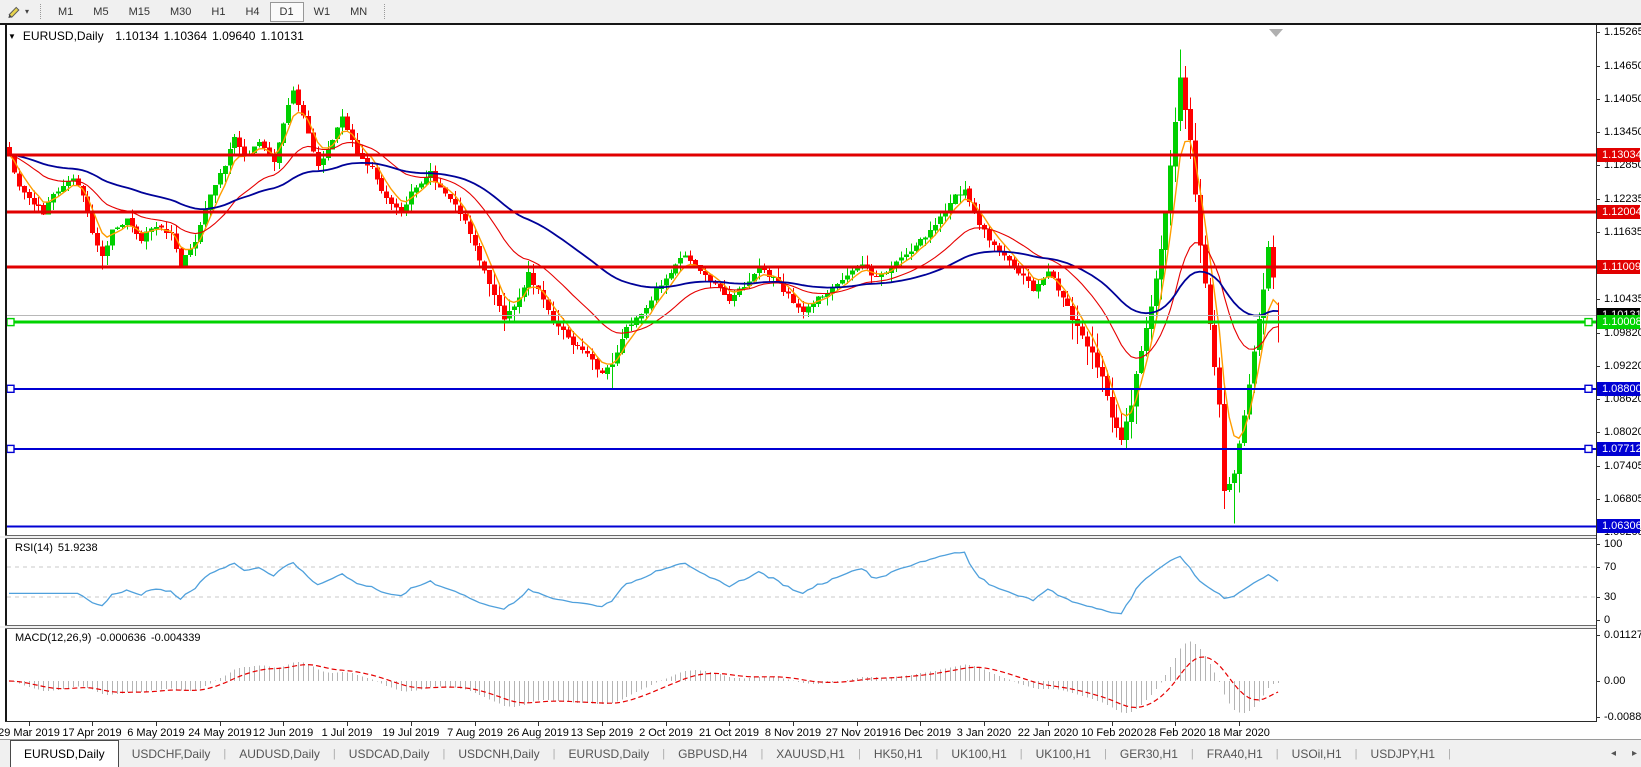 This screenshot has height=767, width=1641. Describe the element at coordinates (358, 12) in the screenshot. I see `timeframe-button-mn: MN` at that location.